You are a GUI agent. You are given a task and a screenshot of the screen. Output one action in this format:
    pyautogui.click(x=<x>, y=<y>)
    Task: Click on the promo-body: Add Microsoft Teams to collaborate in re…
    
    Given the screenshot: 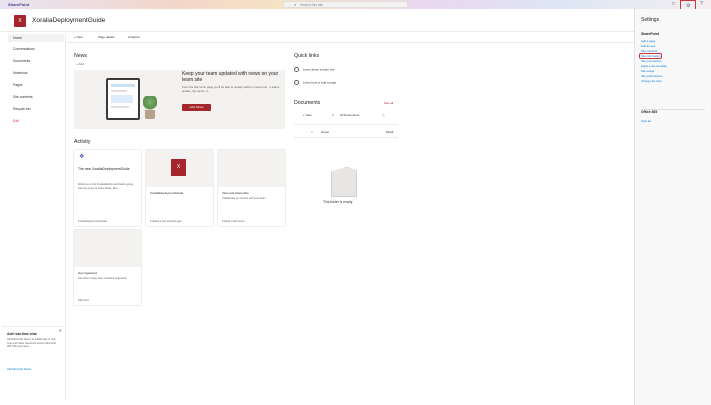 What is the action you would take?
    pyautogui.click(x=32, y=343)
    